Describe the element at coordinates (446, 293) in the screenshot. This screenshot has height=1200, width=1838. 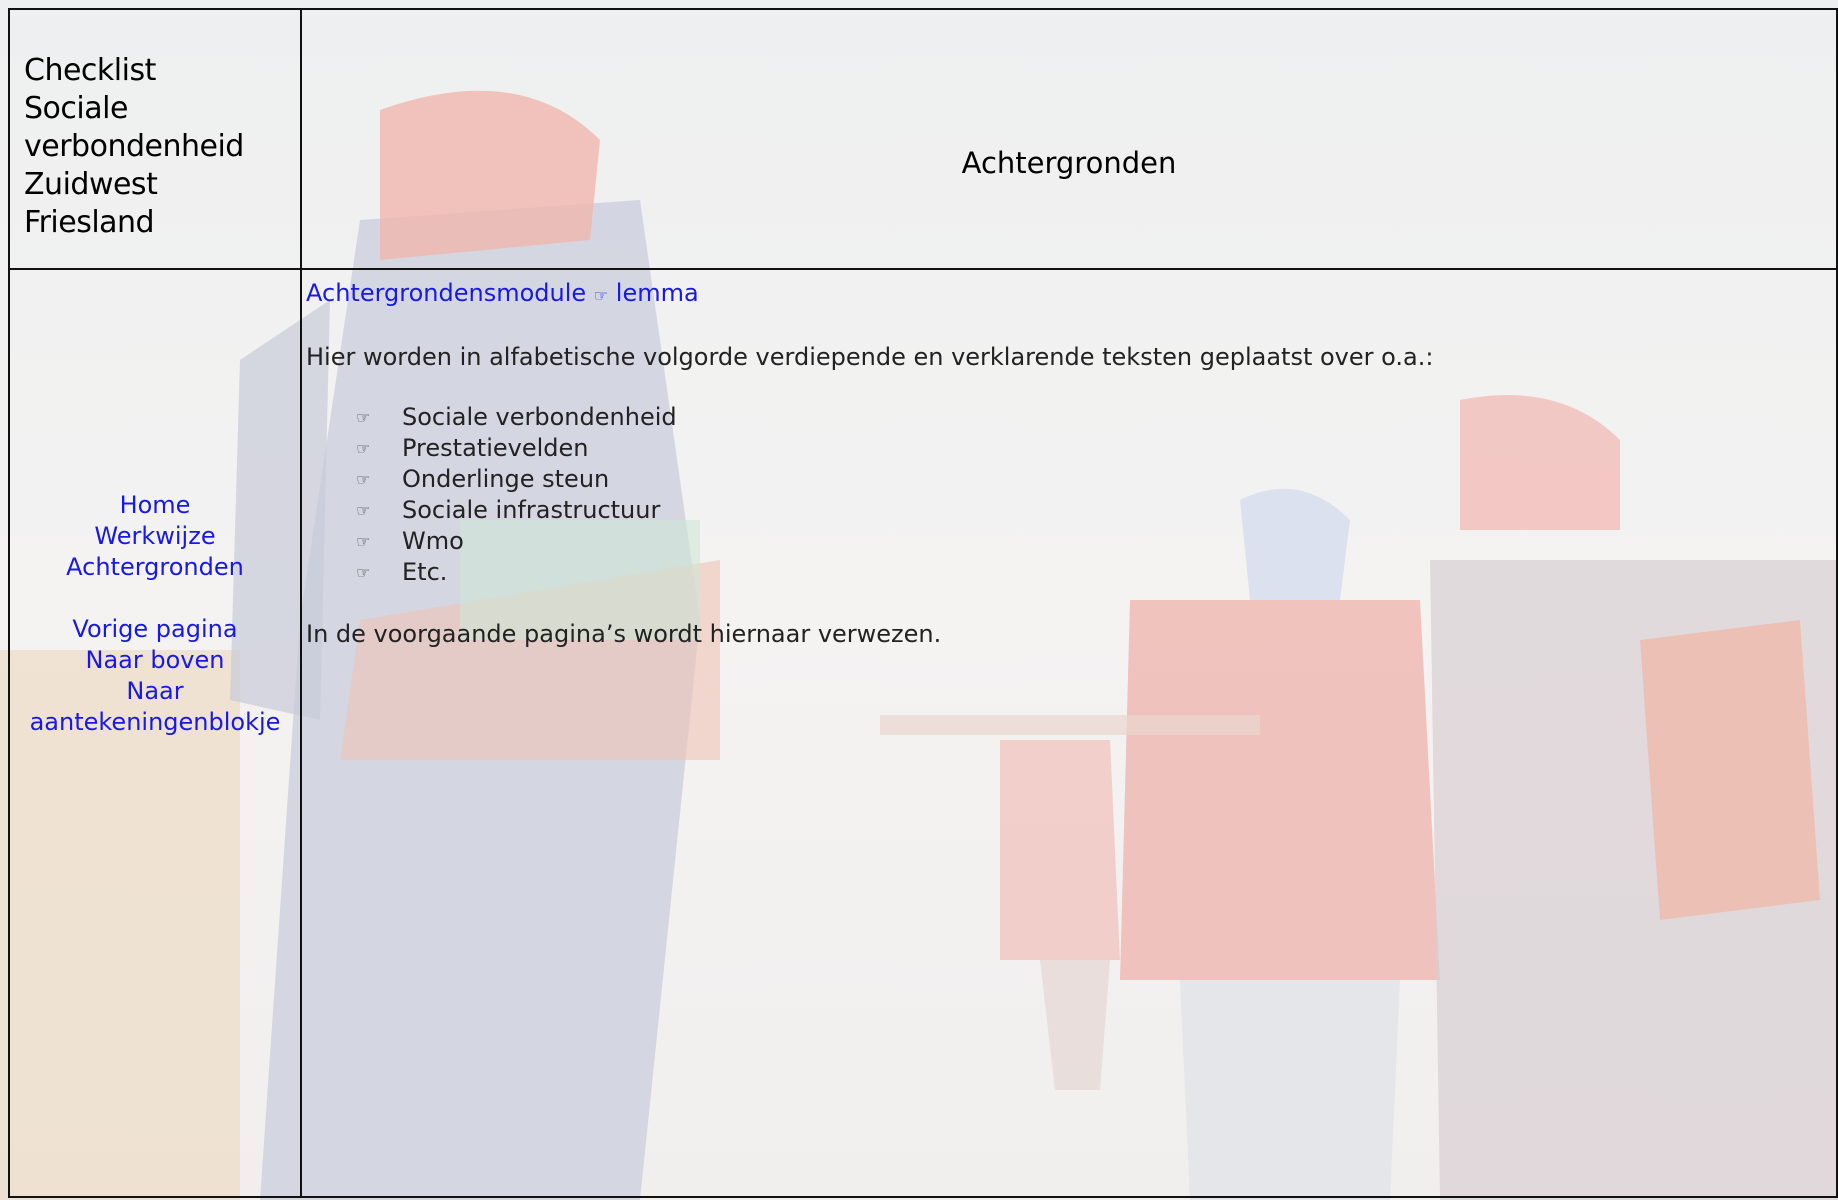
I see `breadcrumb-module-link: Achtergrondensmodule` at that location.